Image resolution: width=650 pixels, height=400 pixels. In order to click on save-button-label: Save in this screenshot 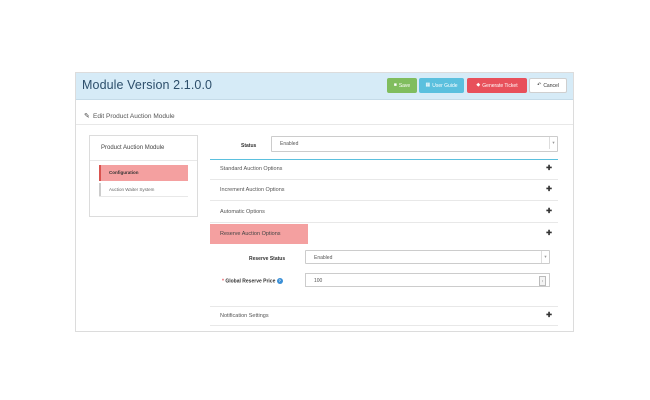, I will do `click(404, 85)`.